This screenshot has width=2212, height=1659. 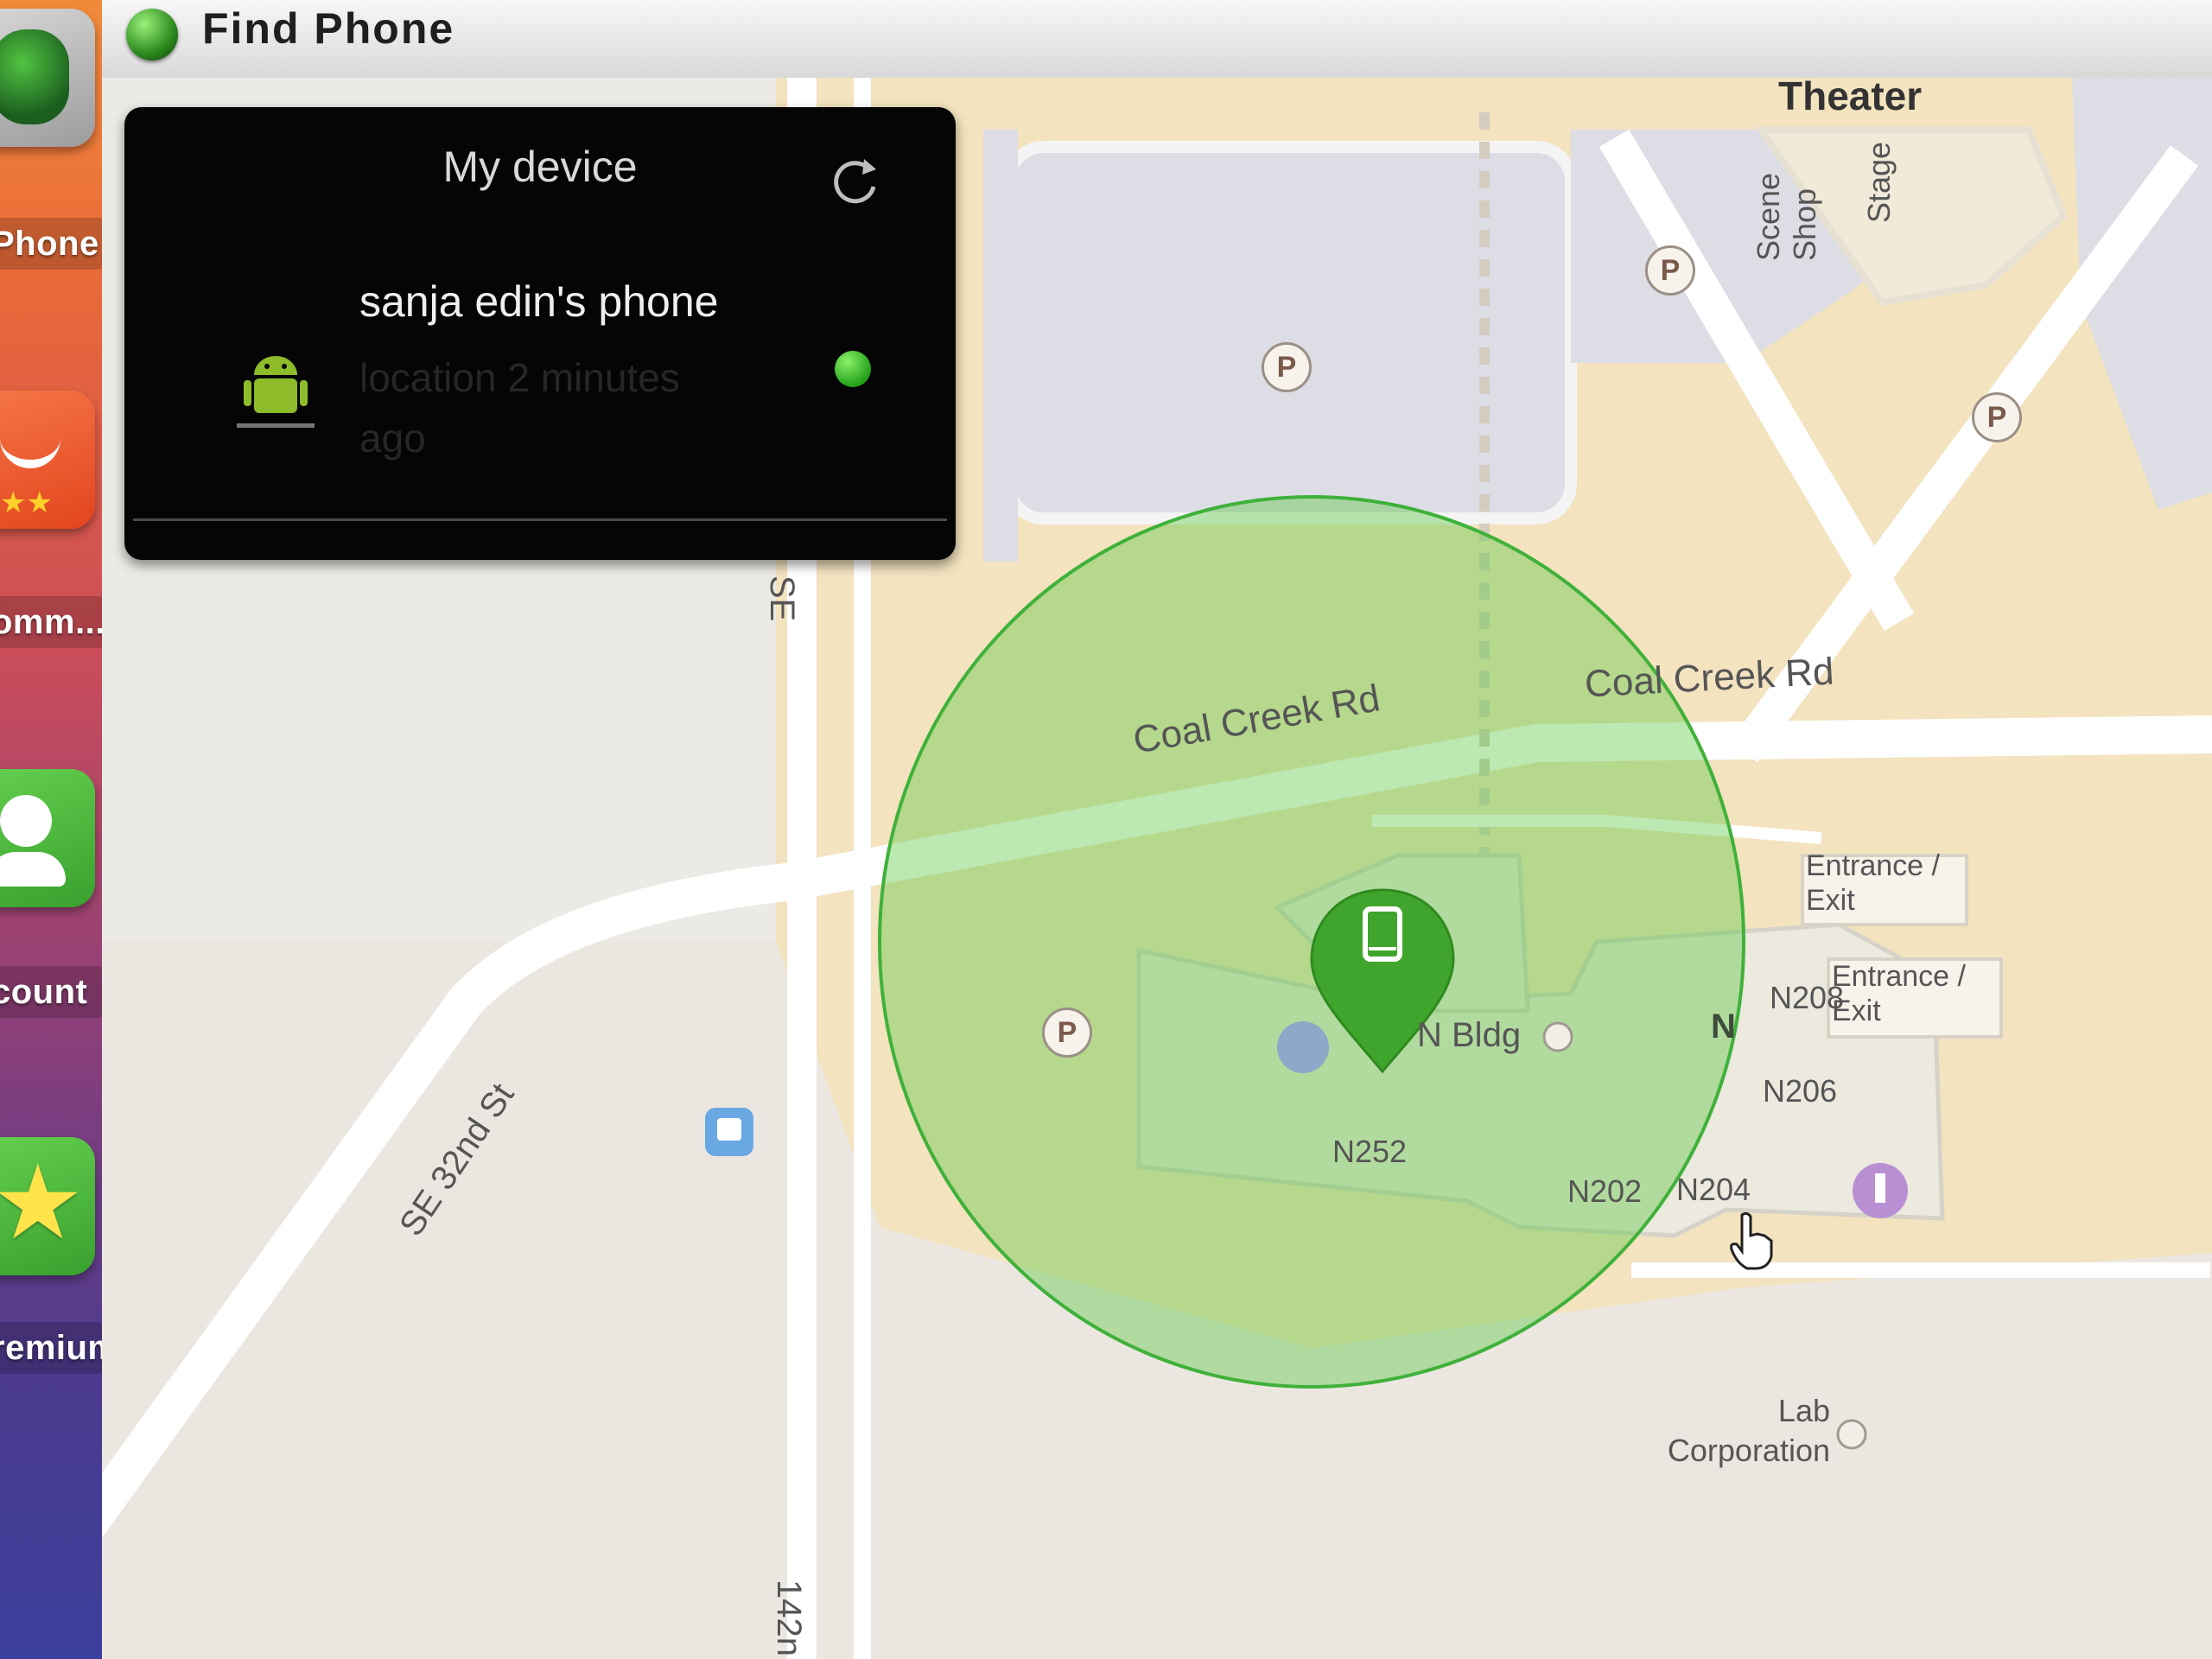 I want to click on premium-tile: ★, so click(x=47, y=1206).